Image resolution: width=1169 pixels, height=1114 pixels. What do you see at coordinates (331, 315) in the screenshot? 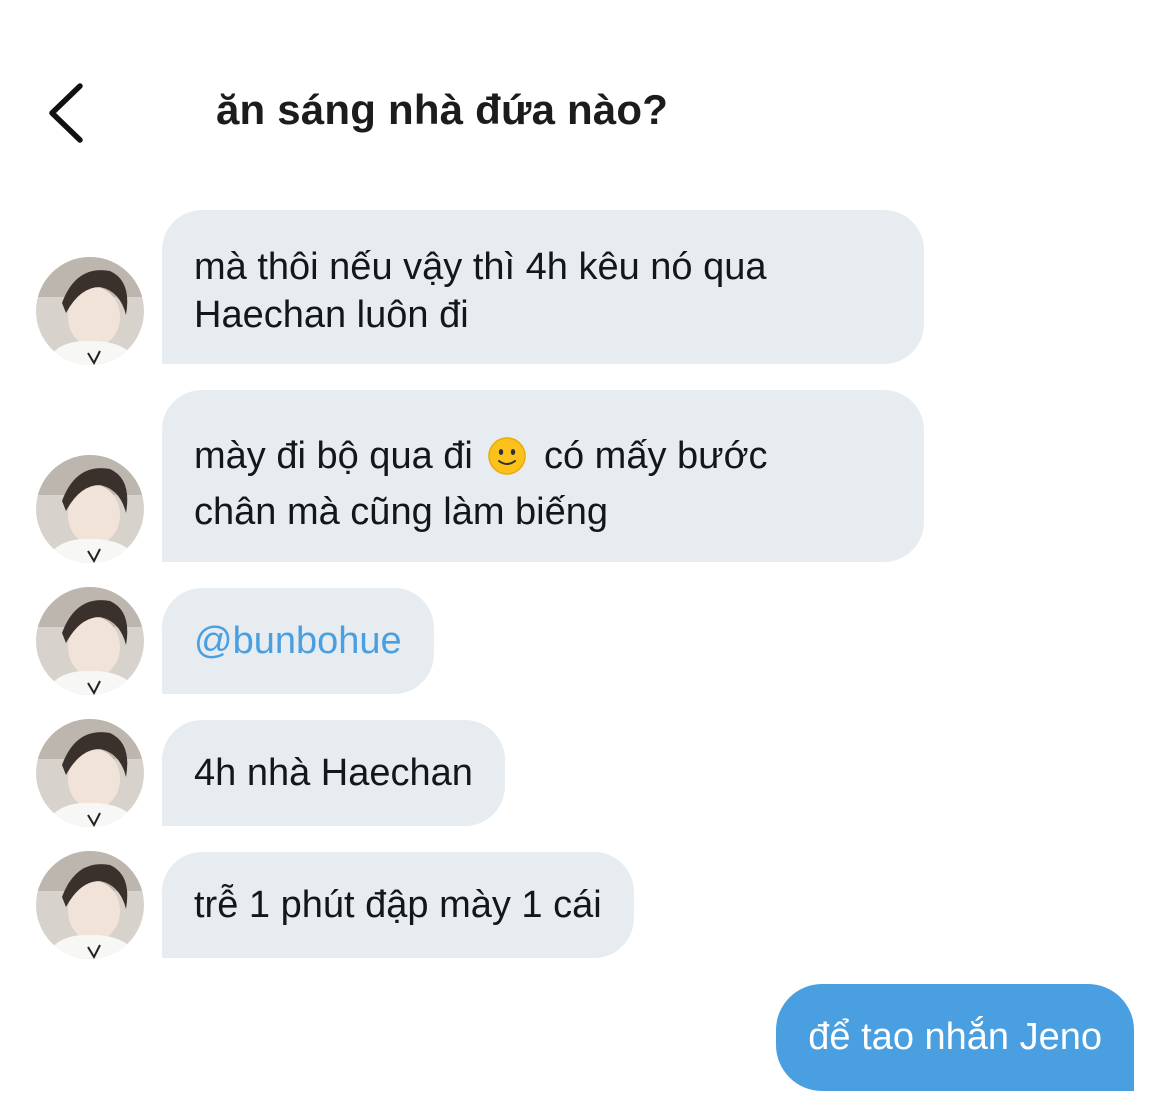
I see `message-text: Haechan luôn đi` at bounding box center [331, 315].